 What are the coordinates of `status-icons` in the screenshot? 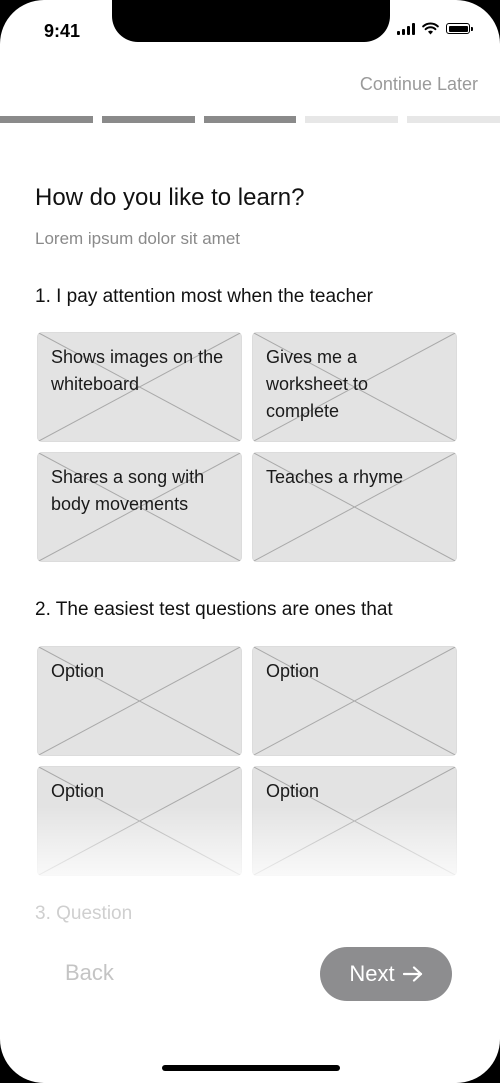 It's located at (435, 28).